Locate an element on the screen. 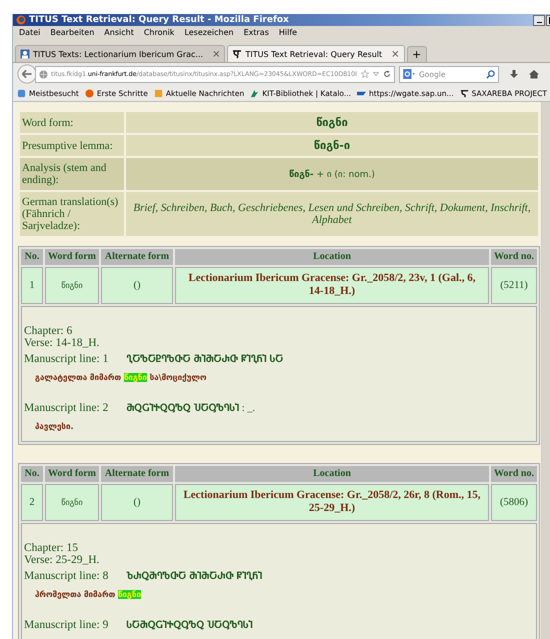  field-label: Presumptive lemma: is located at coordinates (72, 145).